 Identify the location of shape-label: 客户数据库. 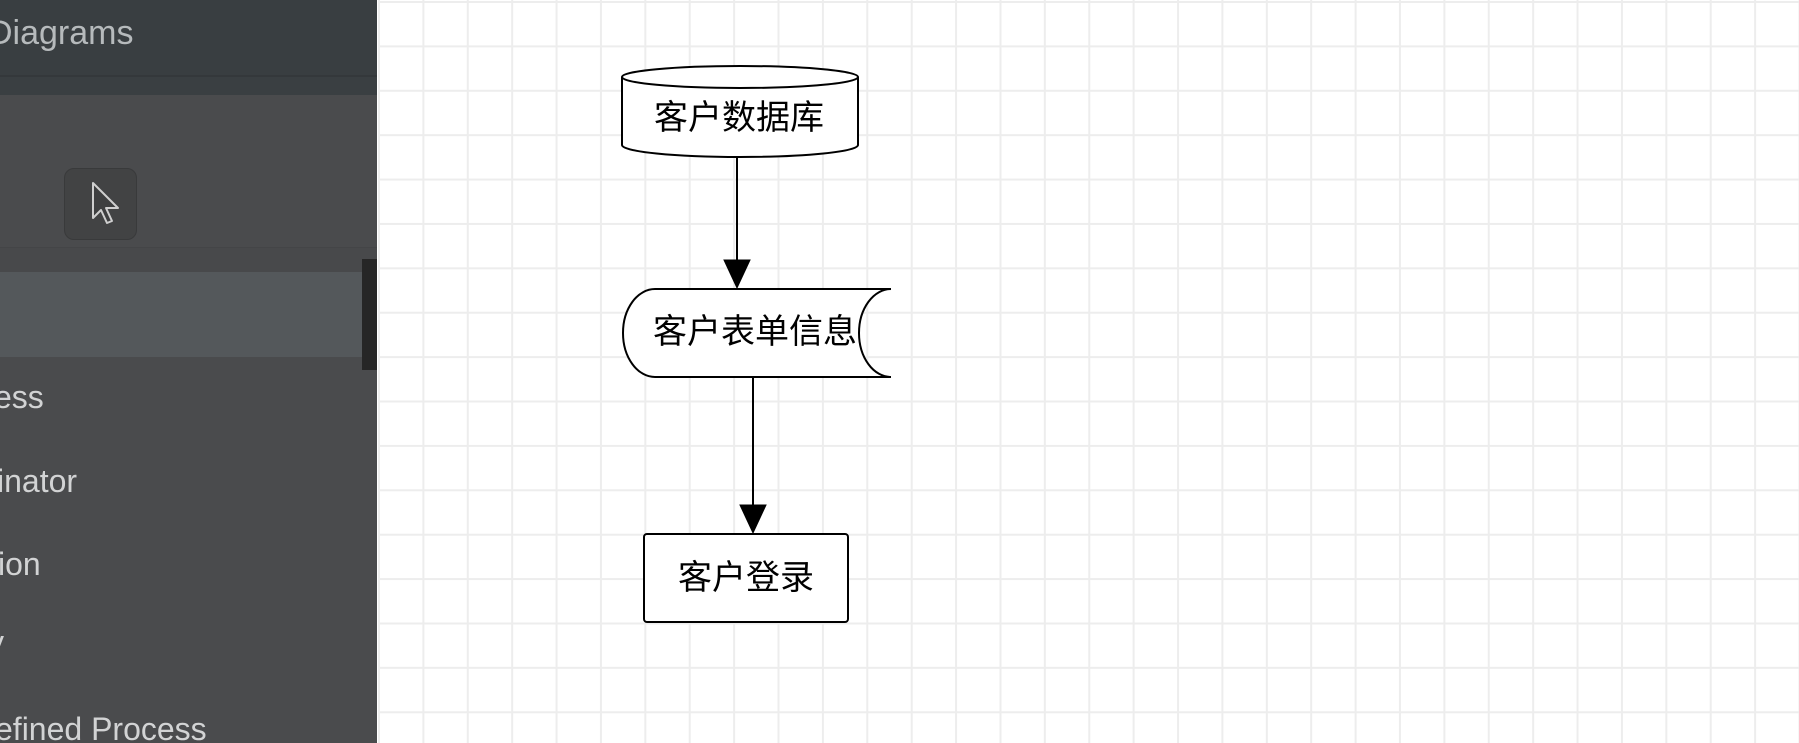
(739, 118).